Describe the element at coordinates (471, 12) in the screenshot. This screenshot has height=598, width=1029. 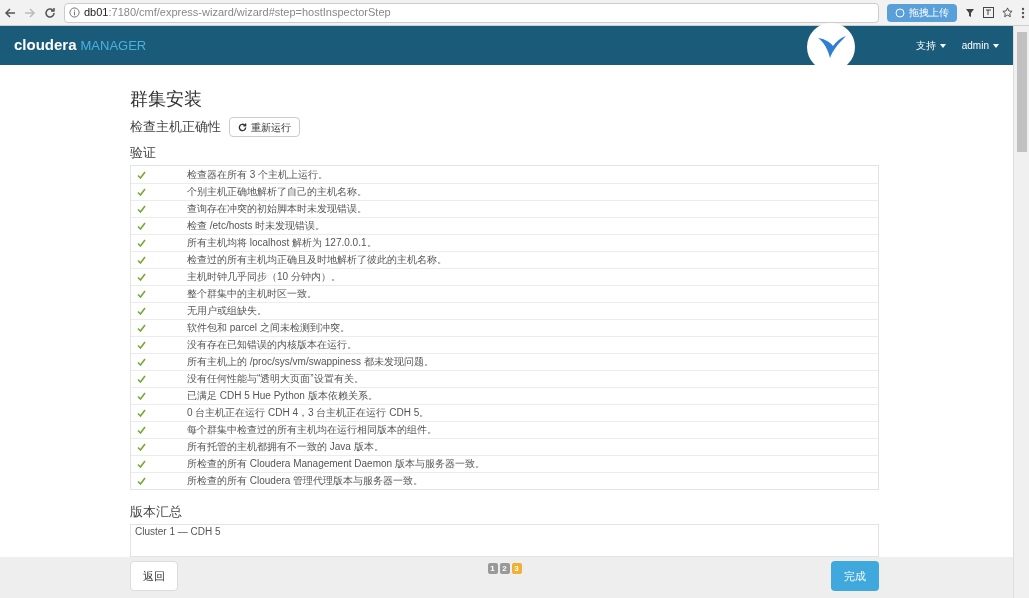
I see `address-bar: db01:7180/cmf/express-wizard/wizard#step=hostInspectorStep` at that location.